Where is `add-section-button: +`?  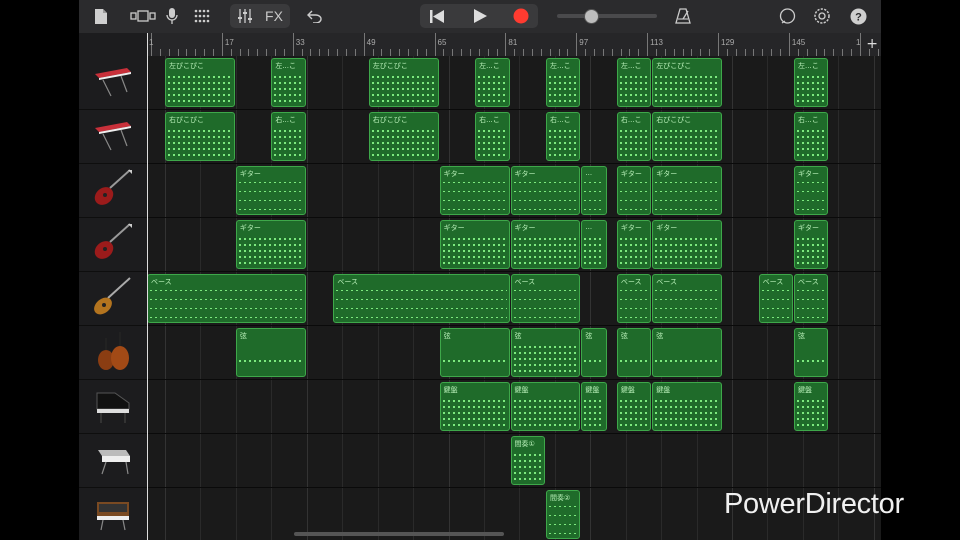
add-section-button: + is located at coordinates (872, 44).